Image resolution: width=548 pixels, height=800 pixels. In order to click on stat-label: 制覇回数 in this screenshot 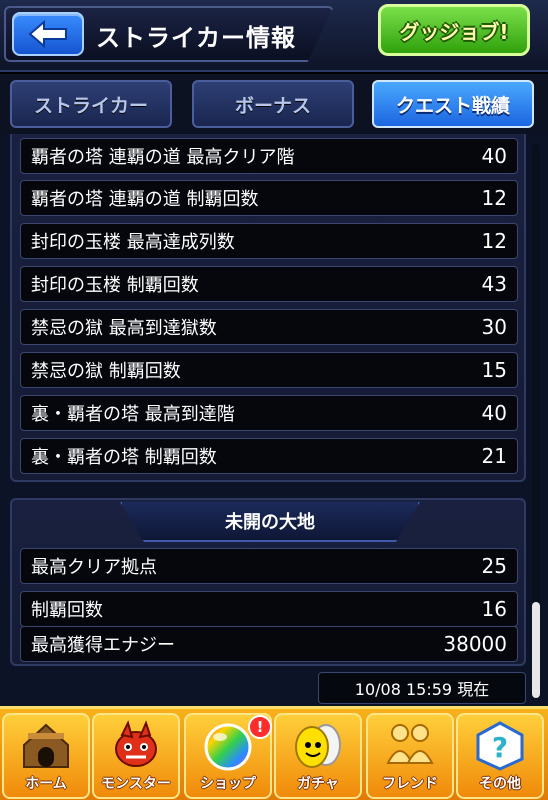, I will do `click(67, 610)`.